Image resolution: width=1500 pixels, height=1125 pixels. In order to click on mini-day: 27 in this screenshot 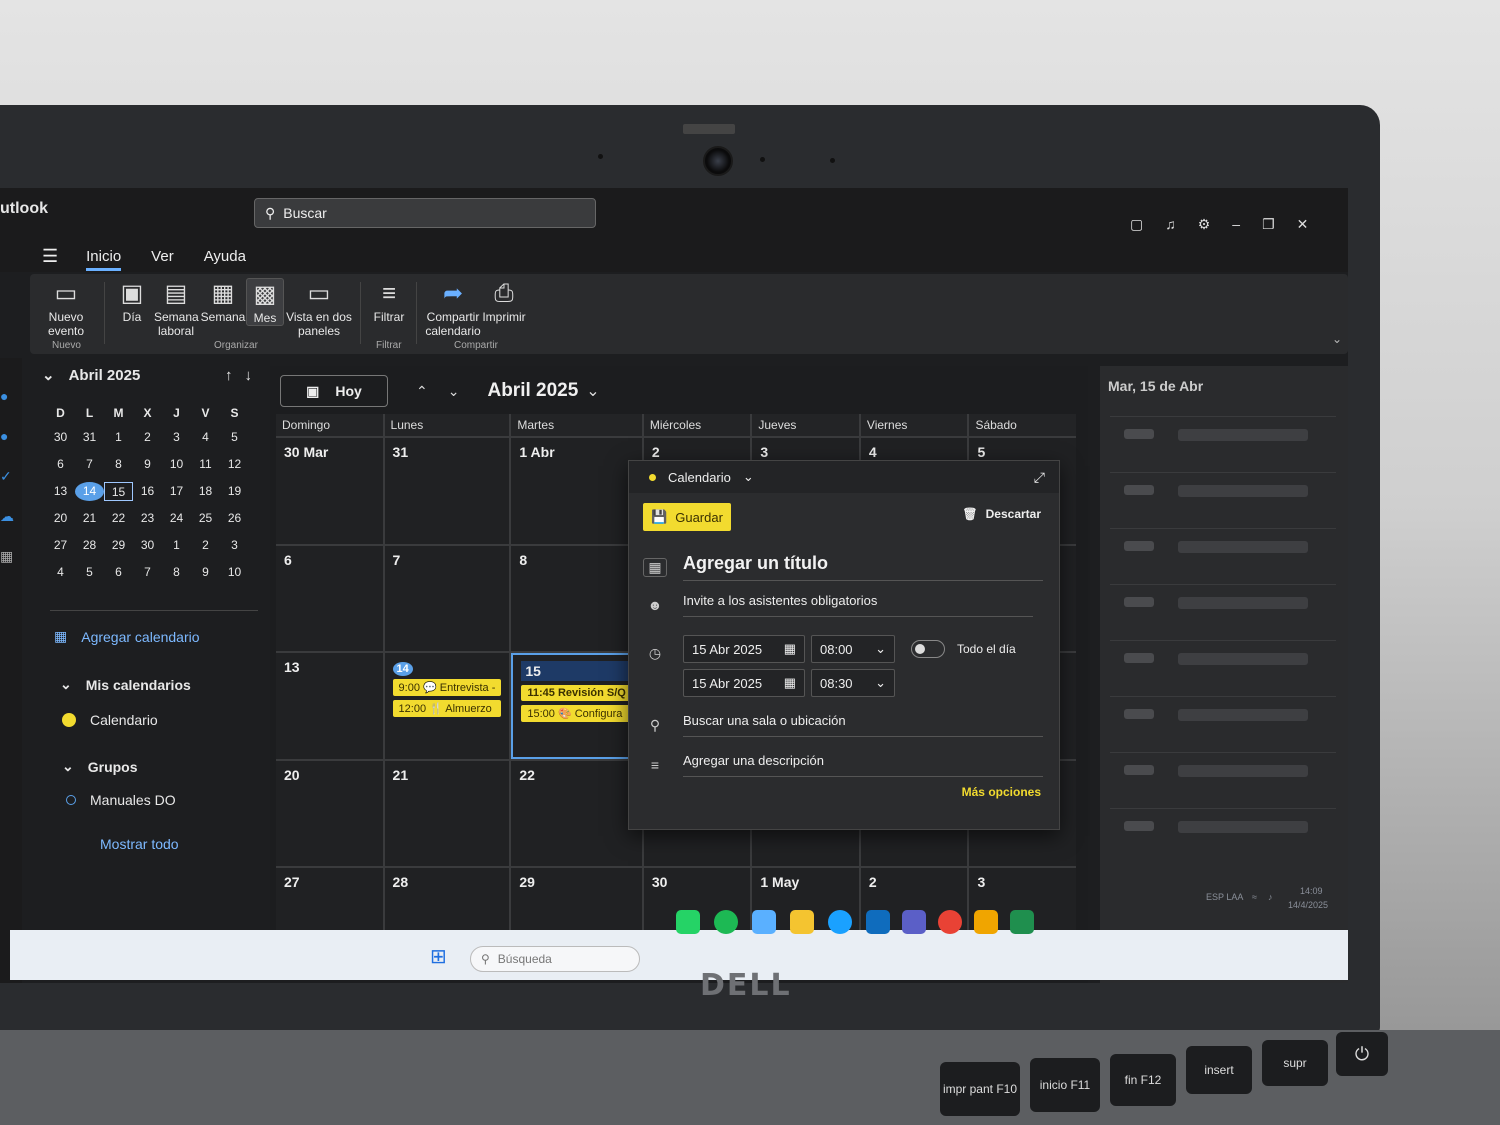, I will do `click(60, 545)`.